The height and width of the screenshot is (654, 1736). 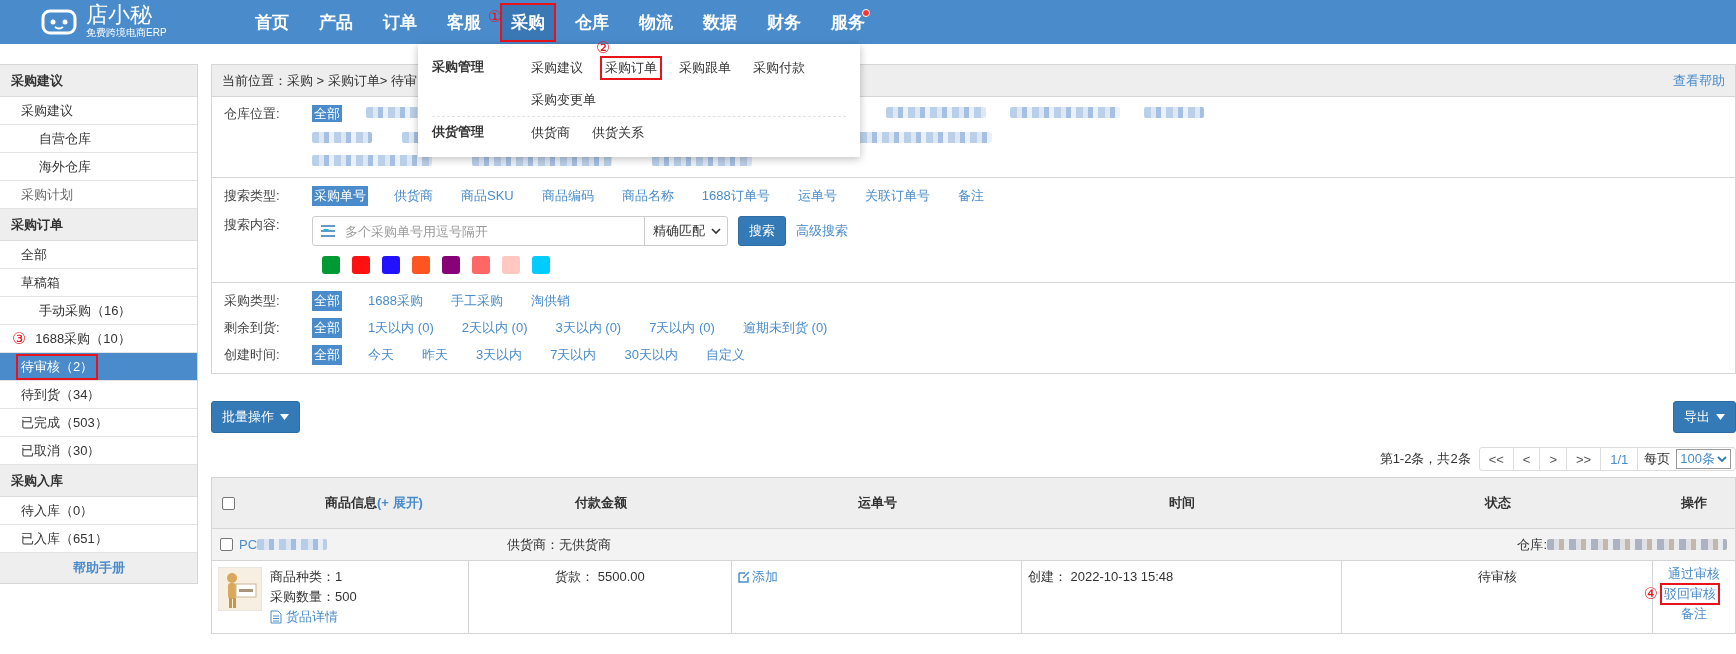 What do you see at coordinates (336, 22) in the screenshot?
I see `nav-tab: 产品` at bounding box center [336, 22].